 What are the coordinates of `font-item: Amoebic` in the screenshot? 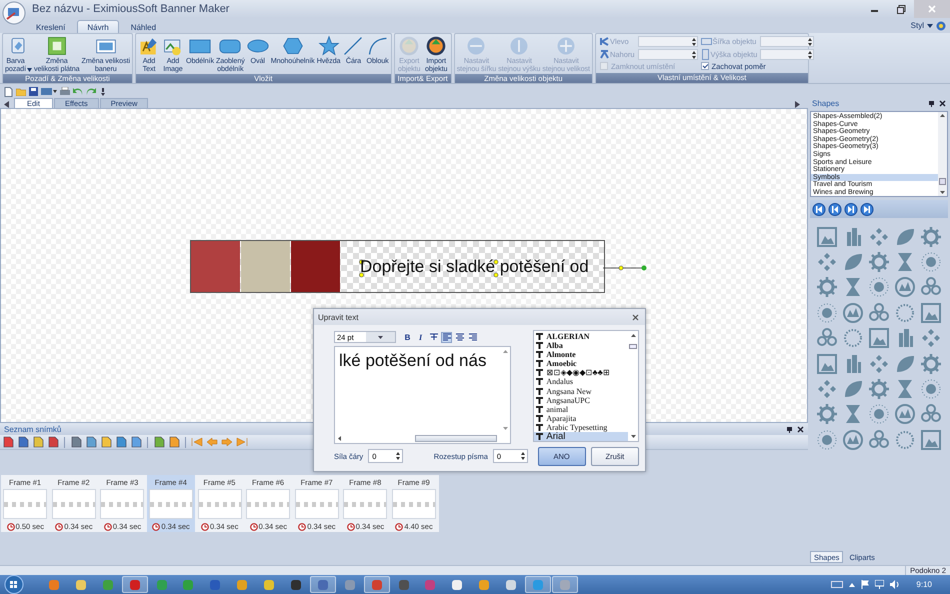 It's located at (581, 363).